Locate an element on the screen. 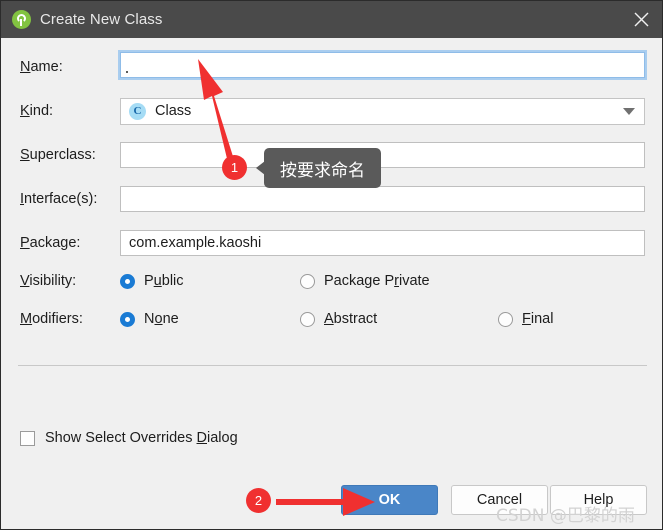  superclass-label: Superclass: is located at coordinates (58, 155).